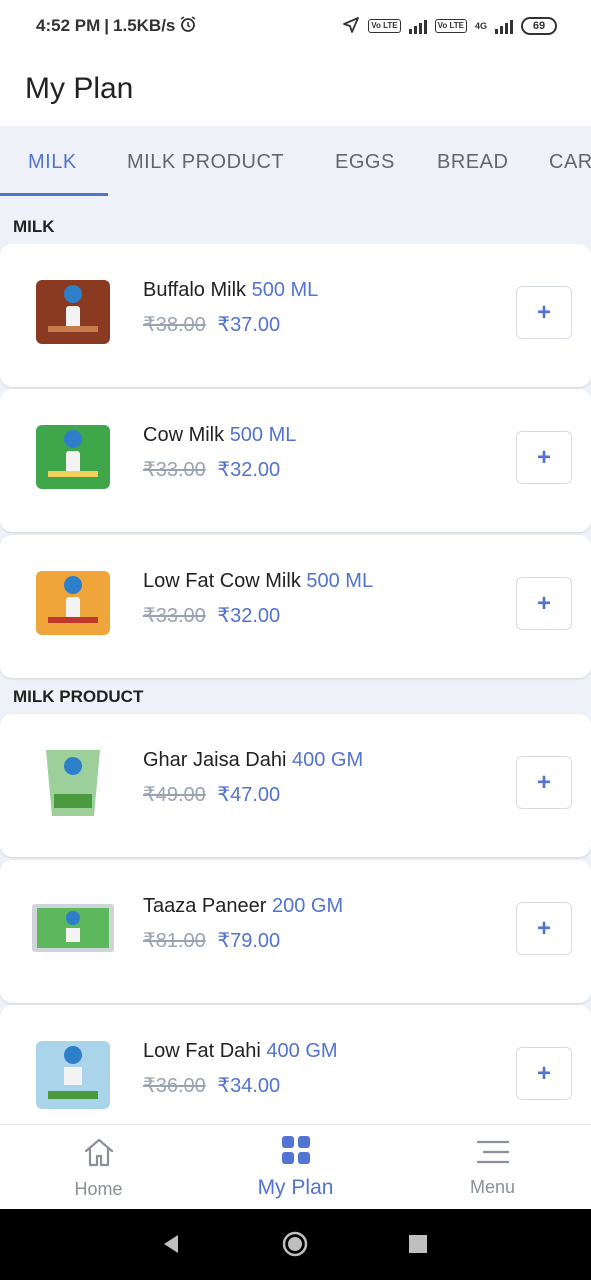 Image resolution: width=591 pixels, height=1280 pixels. Describe the element at coordinates (295, 26) in the screenshot. I see `status-bar: 4:52 PM | 1.5KB/s Vo LTE Vo LTE 4G 69` at that location.